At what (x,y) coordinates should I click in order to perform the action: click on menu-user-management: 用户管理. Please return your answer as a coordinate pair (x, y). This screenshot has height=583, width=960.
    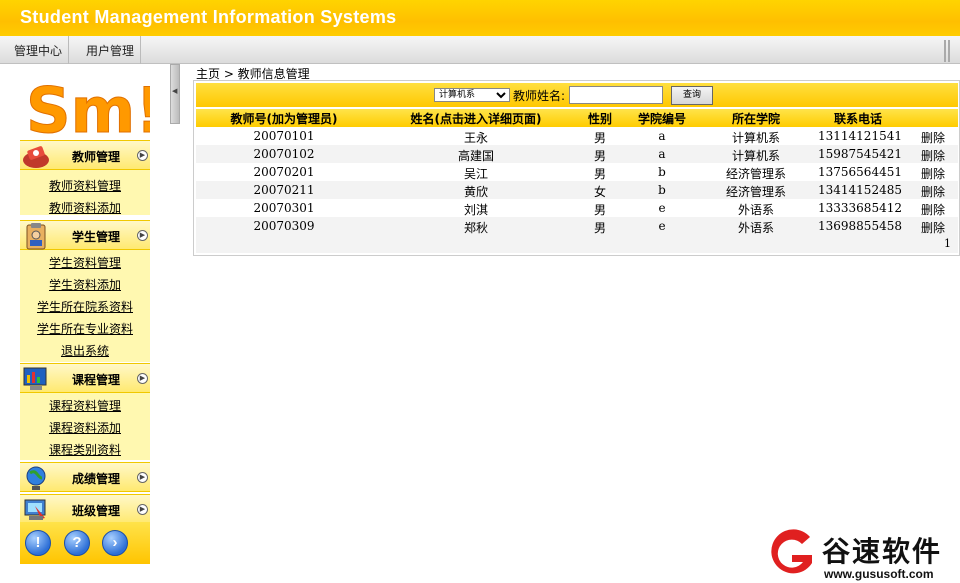
    Looking at the image, I should click on (111, 50).